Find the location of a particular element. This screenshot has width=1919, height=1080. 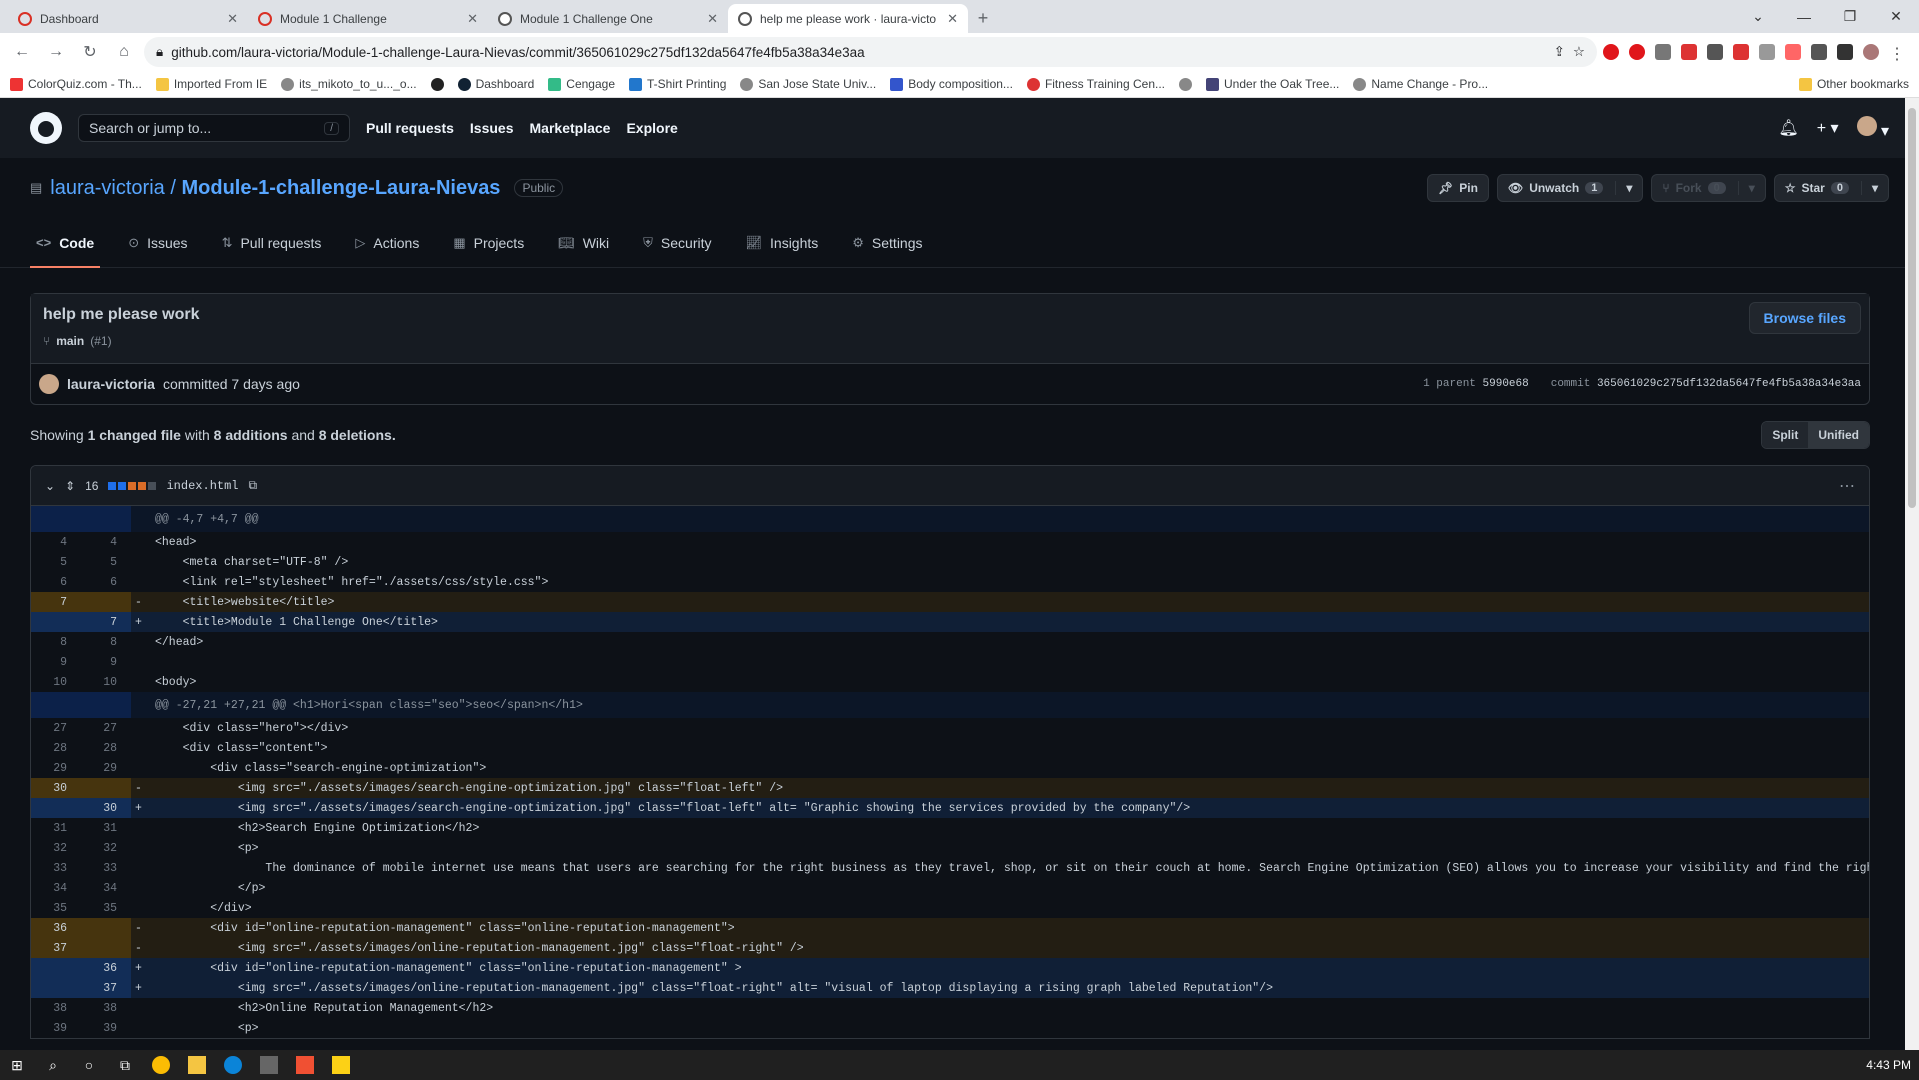

new-line-number: 10 is located at coordinates (106, 682).